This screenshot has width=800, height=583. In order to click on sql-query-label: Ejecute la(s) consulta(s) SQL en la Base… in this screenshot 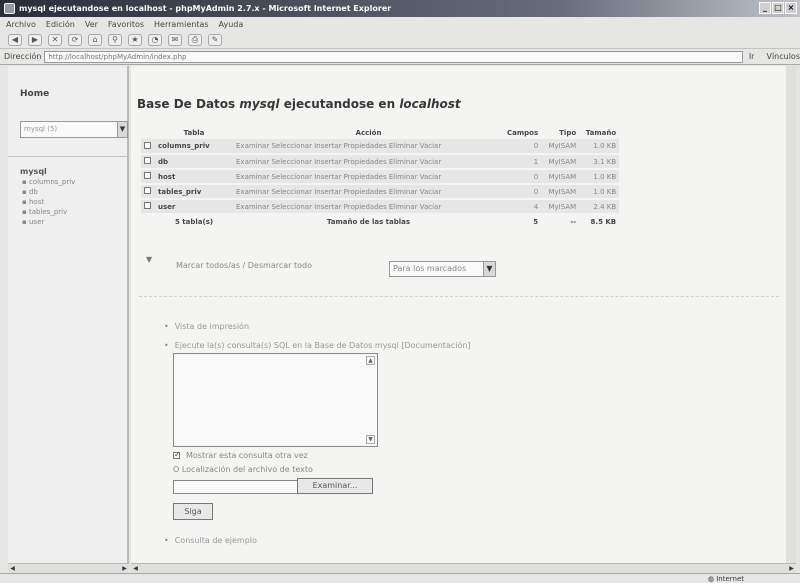, I will do `click(317, 345)`.